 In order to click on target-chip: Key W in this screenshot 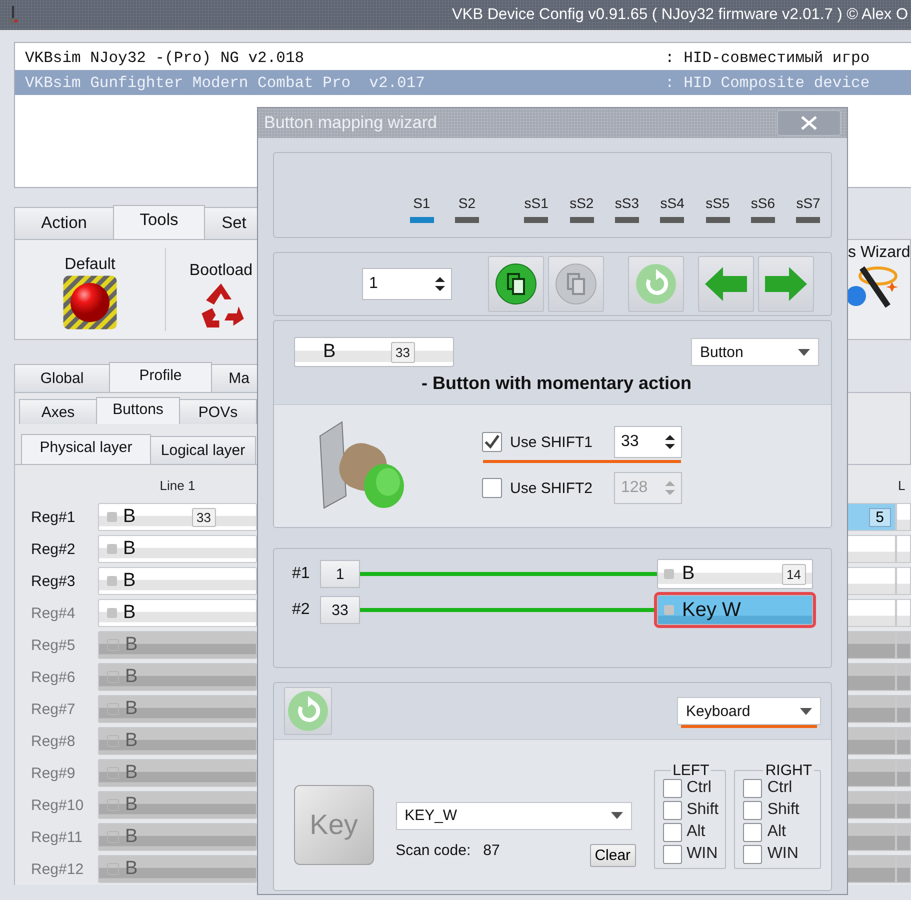, I will do `click(735, 610)`.